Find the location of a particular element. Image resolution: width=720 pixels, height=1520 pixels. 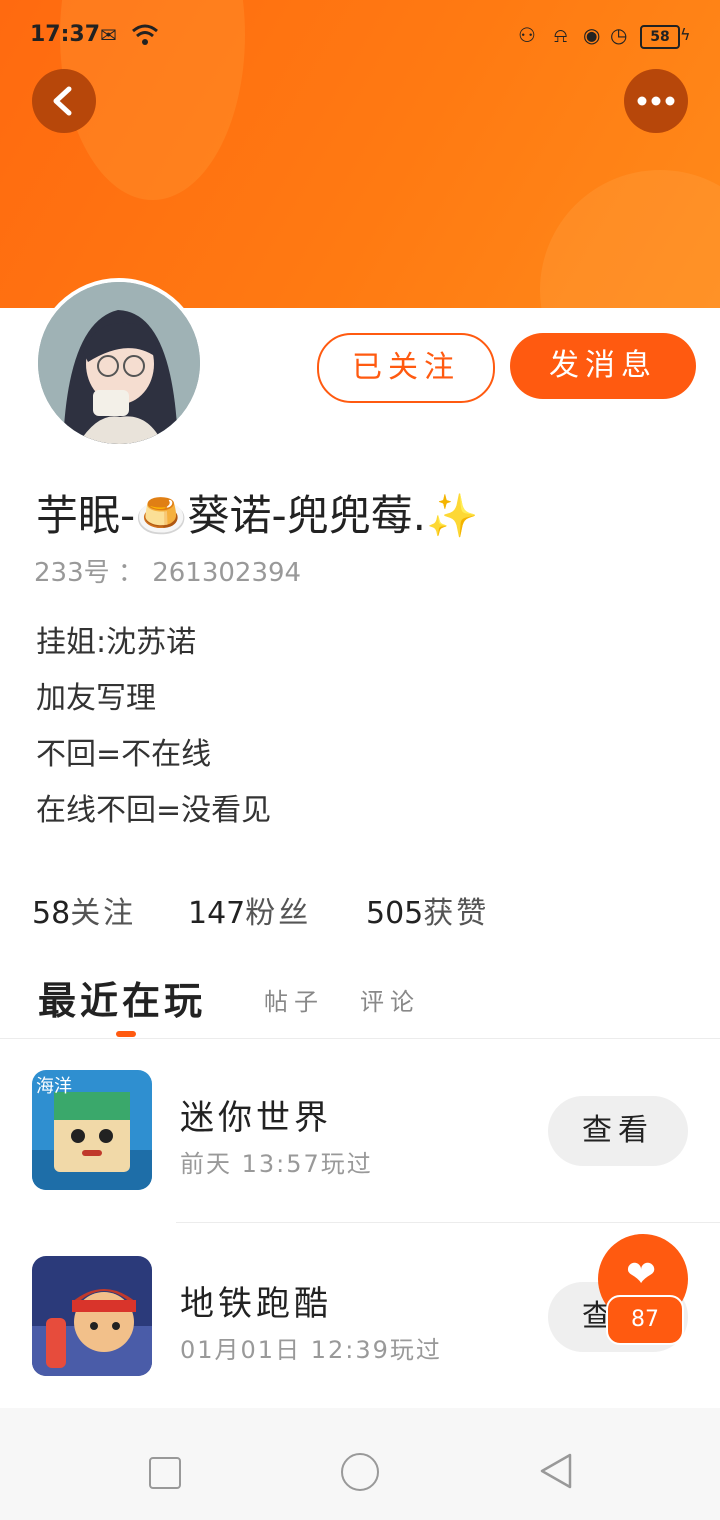

user-id: 233号 ： 261302394 is located at coordinates (167, 570).